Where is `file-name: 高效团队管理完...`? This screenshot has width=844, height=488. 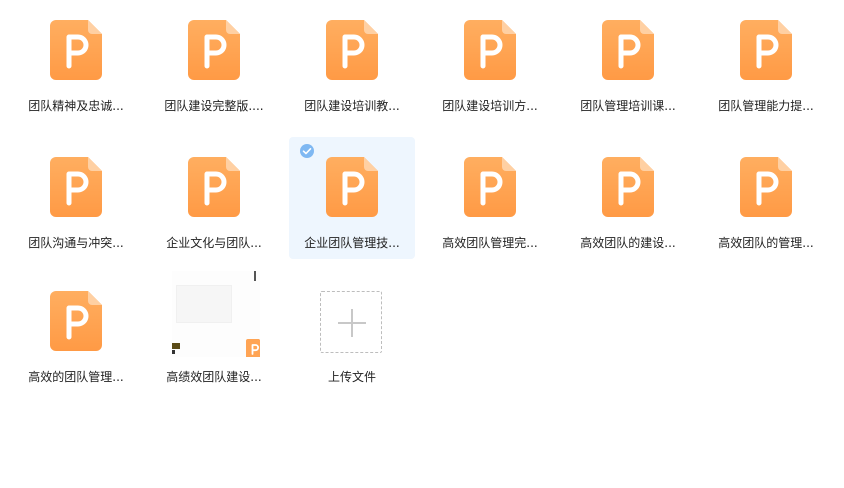 file-name: 高效团队管理完... is located at coordinates (490, 243).